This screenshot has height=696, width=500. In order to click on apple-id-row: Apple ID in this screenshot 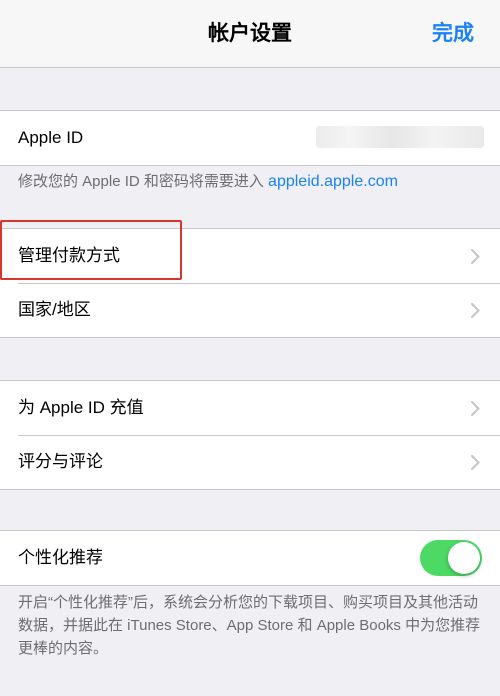, I will do `click(250, 138)`.